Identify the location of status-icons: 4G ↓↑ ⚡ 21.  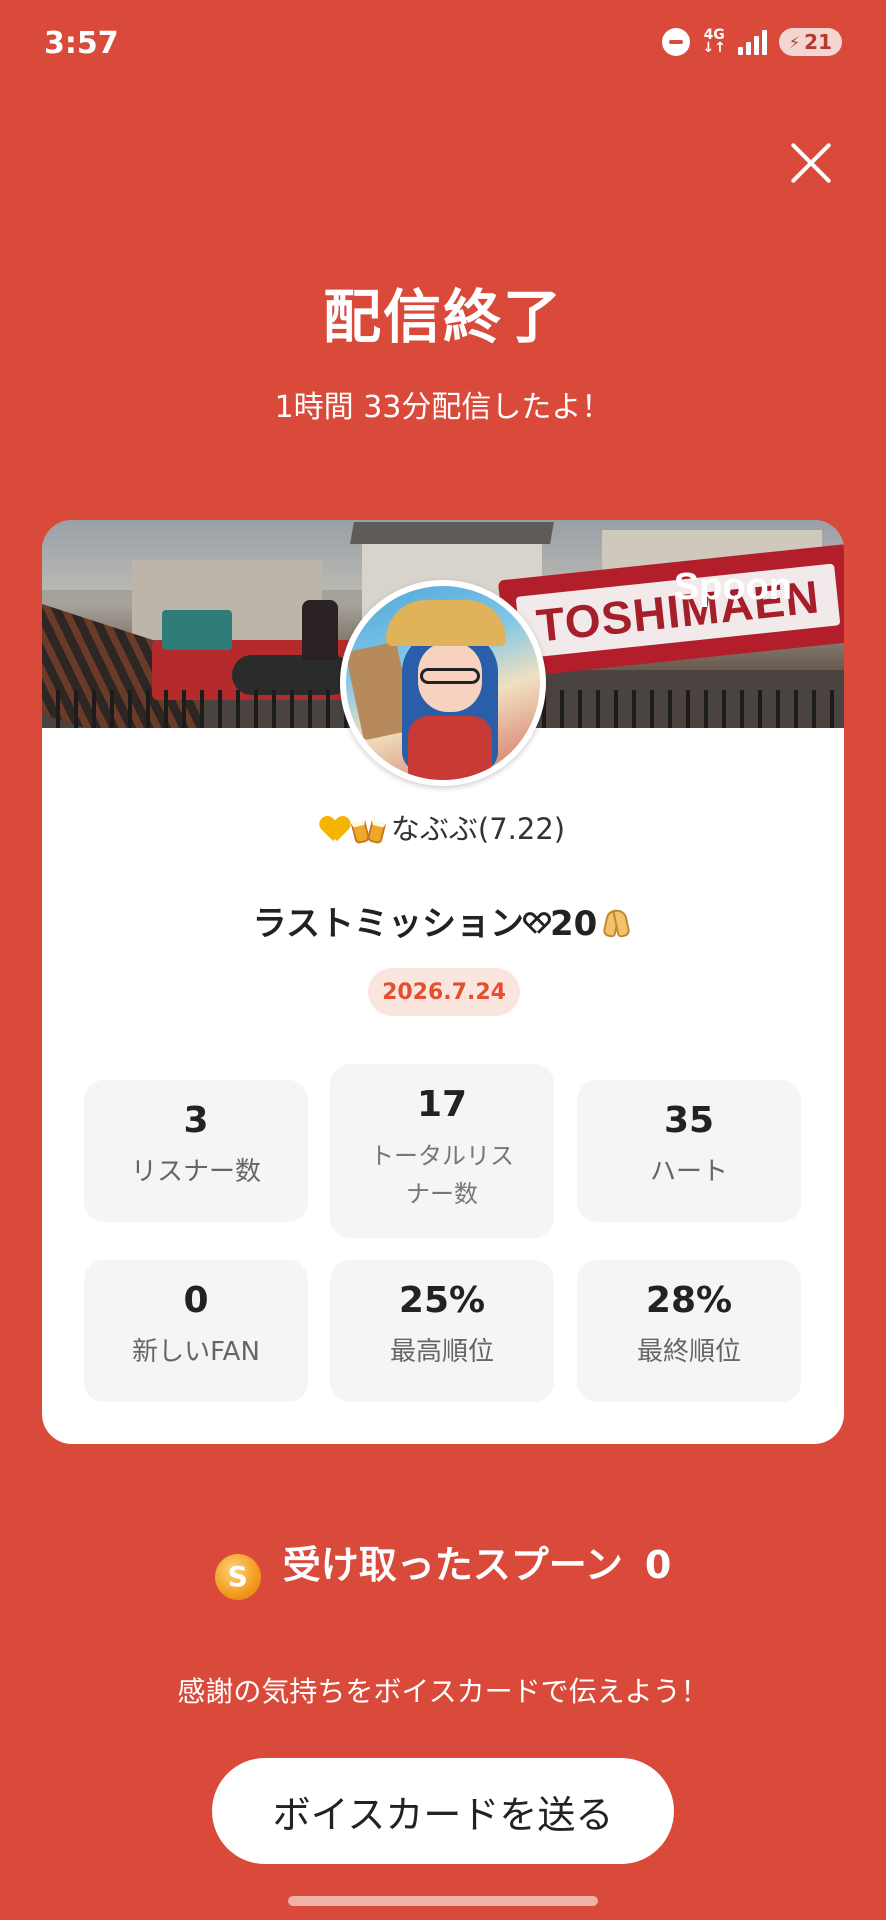
(752, 42).